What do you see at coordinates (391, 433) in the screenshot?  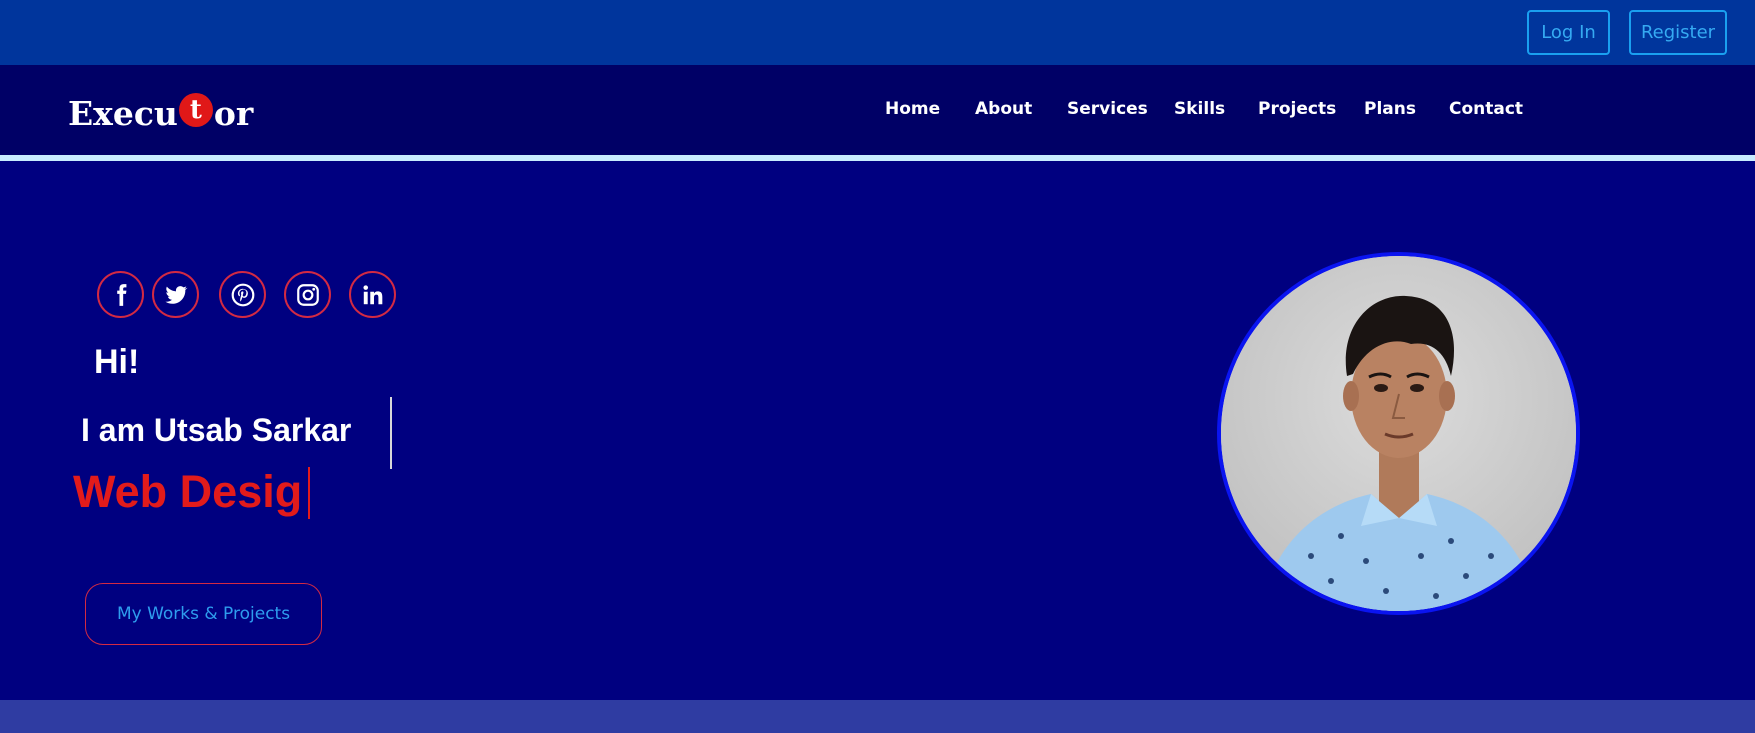 I see `intro-cursor` at bounding box center [391, 433].